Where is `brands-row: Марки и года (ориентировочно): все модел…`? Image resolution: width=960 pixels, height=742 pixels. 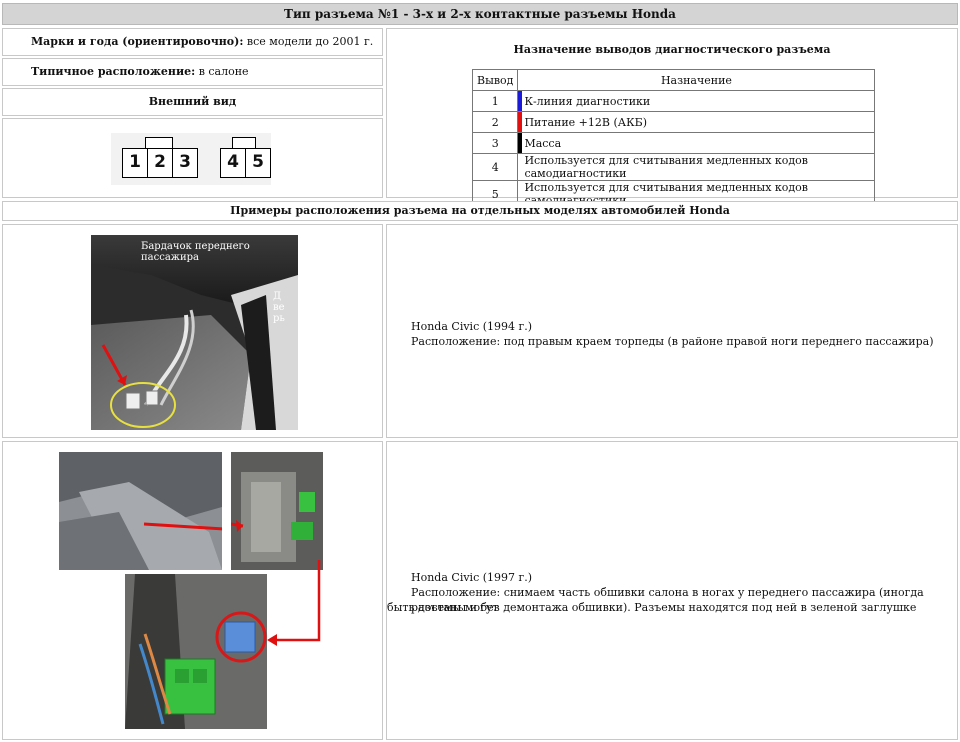 brands-row: Марки и года (ориентировочно): все модел… is located at coordinates (192, 42).